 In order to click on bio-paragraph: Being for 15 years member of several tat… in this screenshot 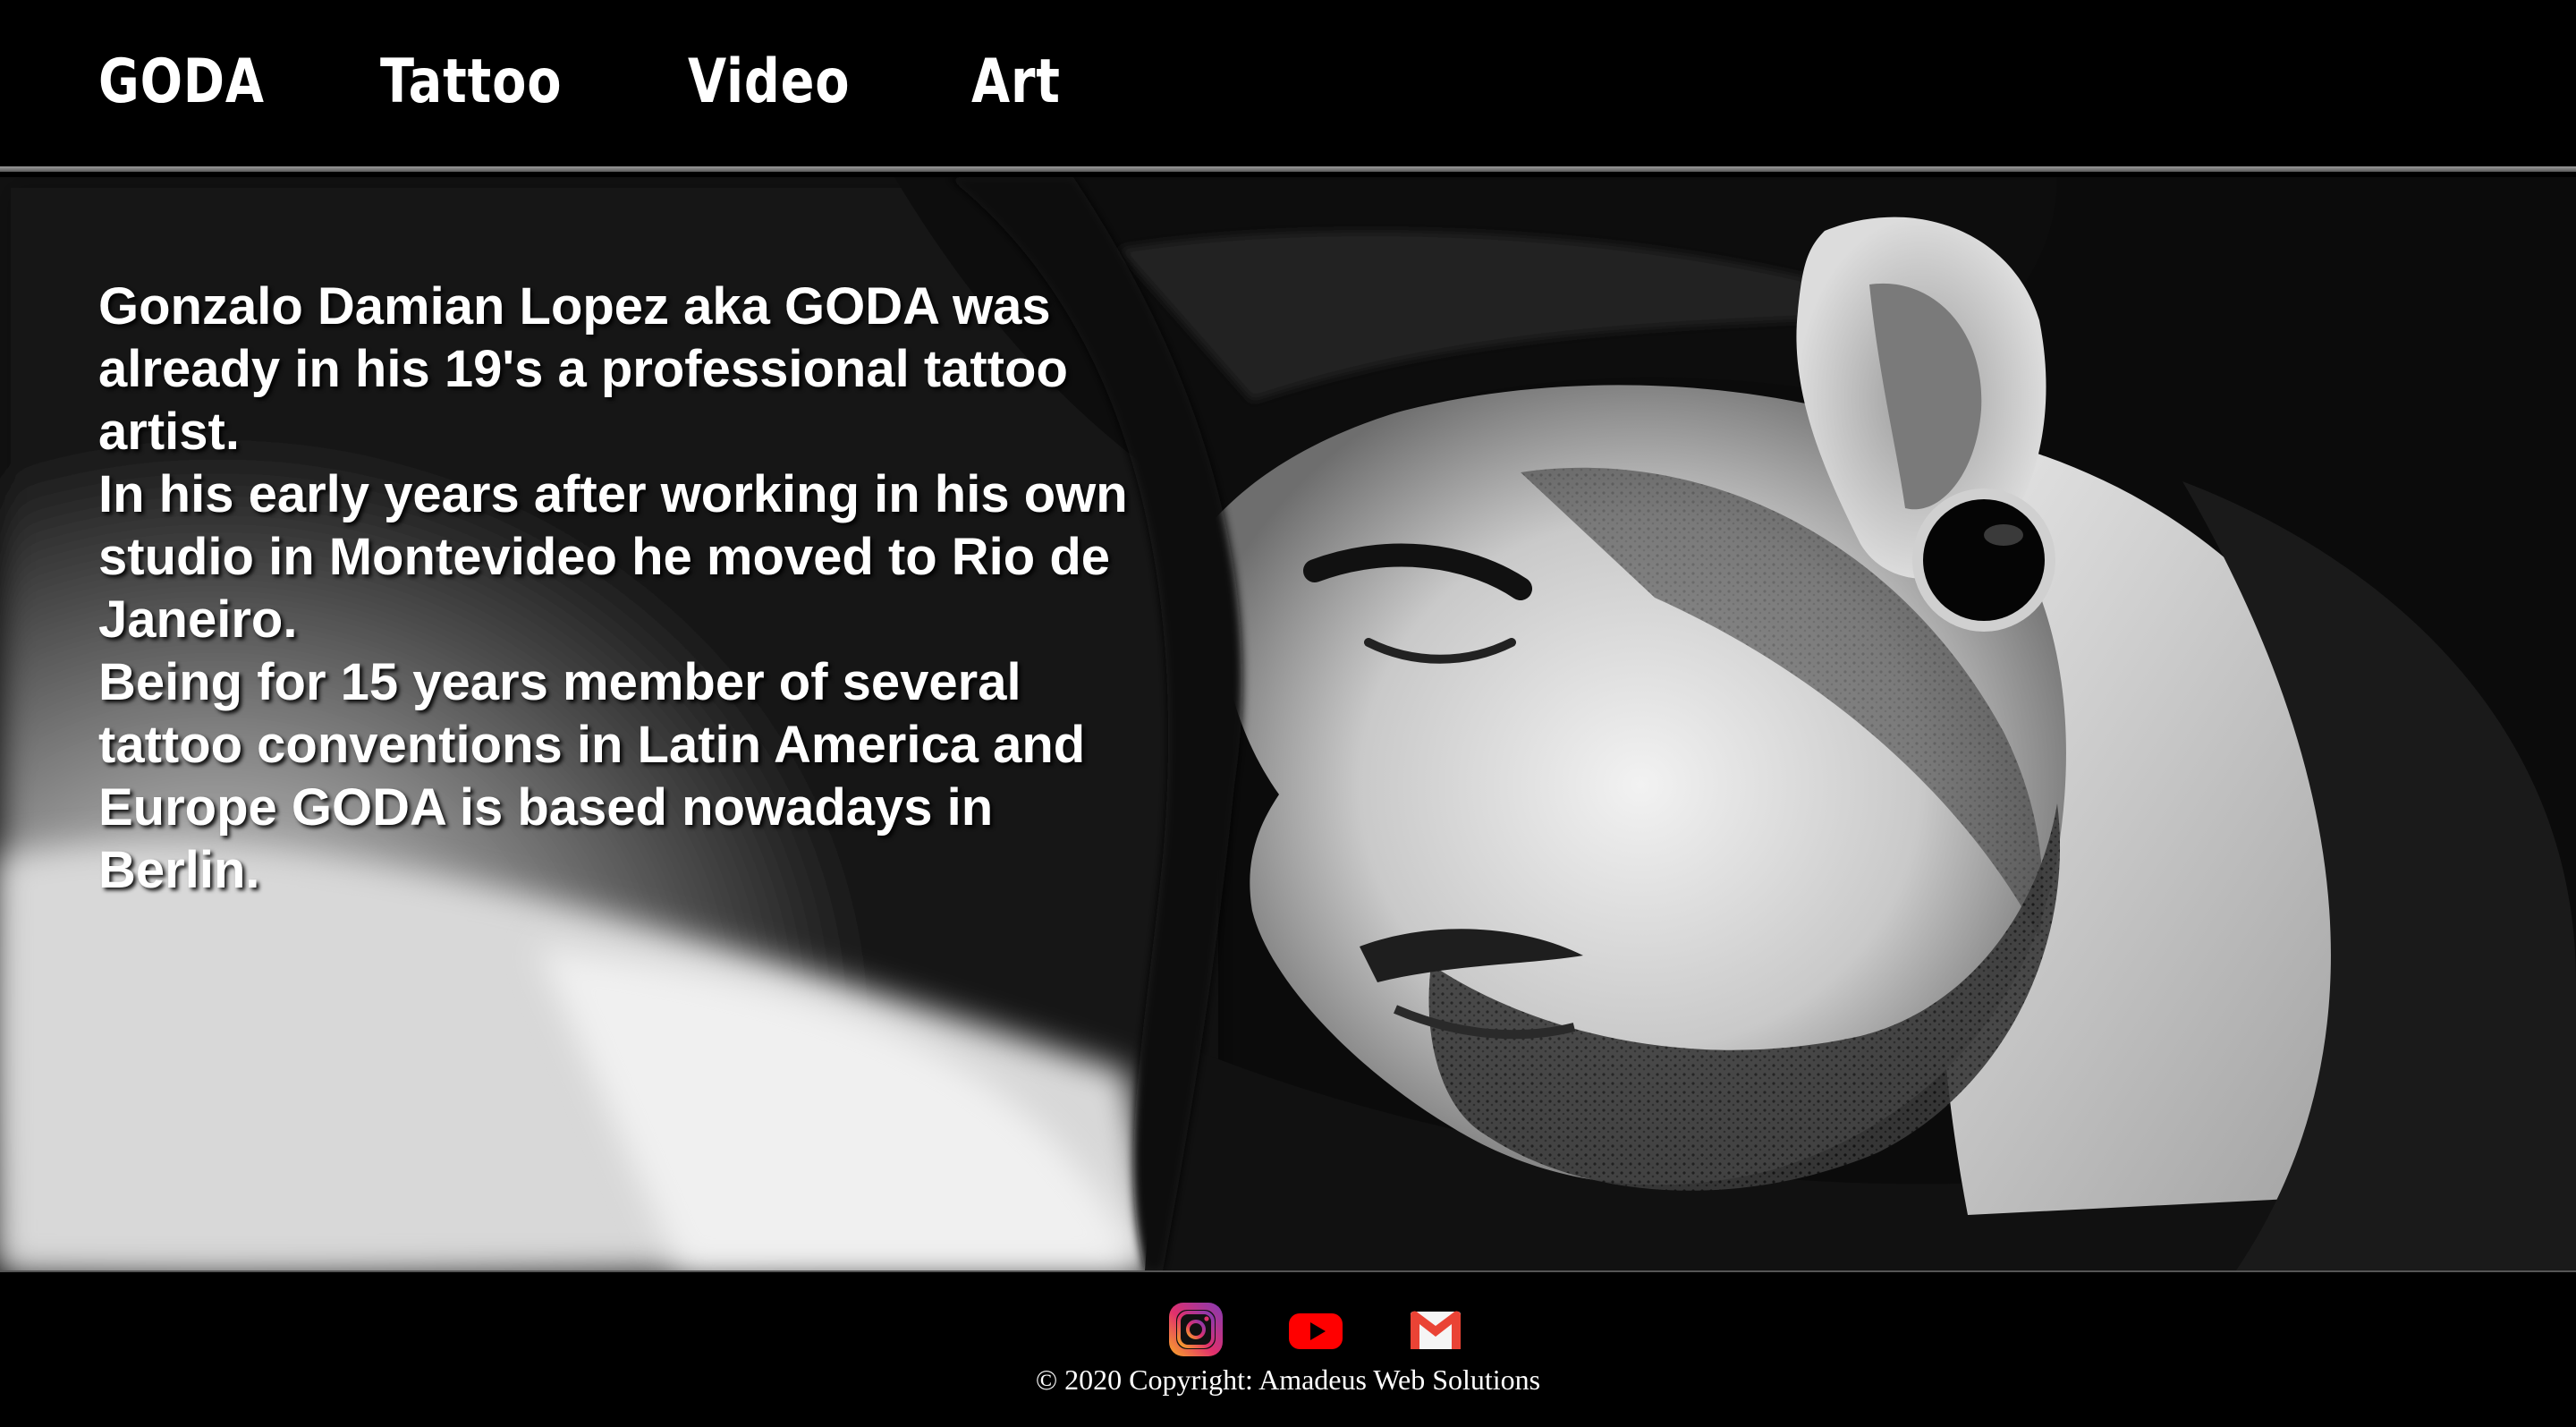, I will do `click(592, 776)`.